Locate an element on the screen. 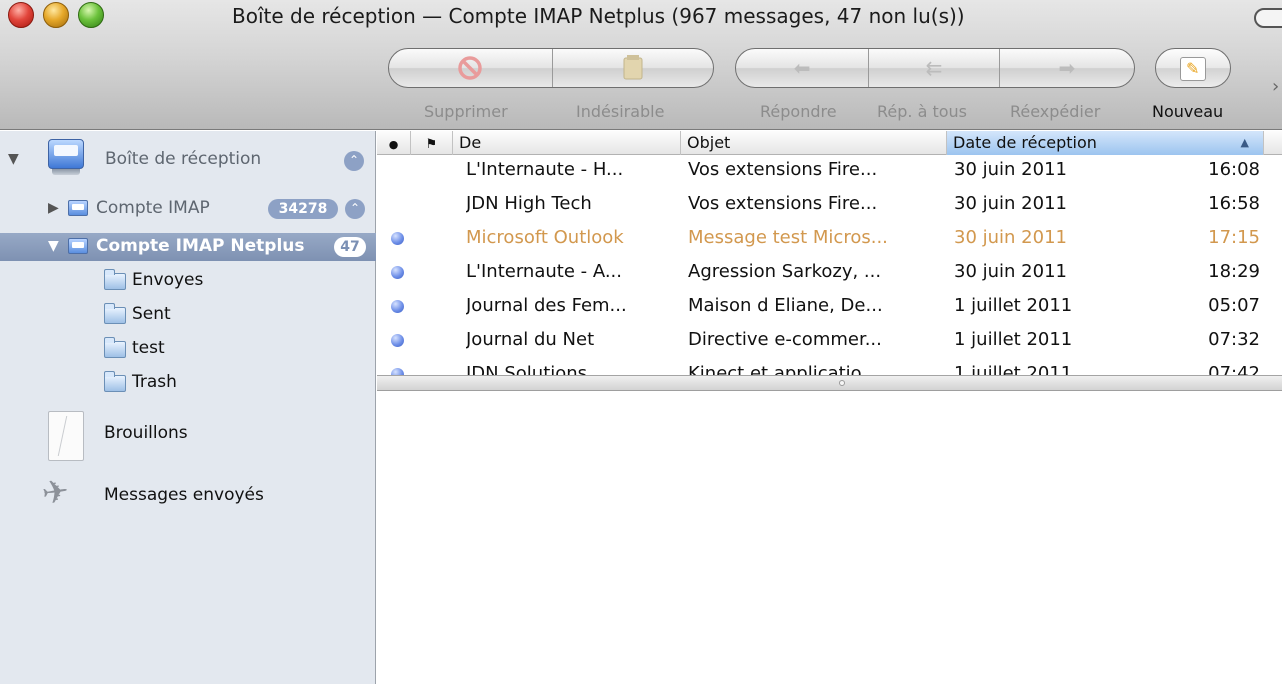  reply-button-group: ⬅ ⇇ ➡ is located at coordinates (935, 68).